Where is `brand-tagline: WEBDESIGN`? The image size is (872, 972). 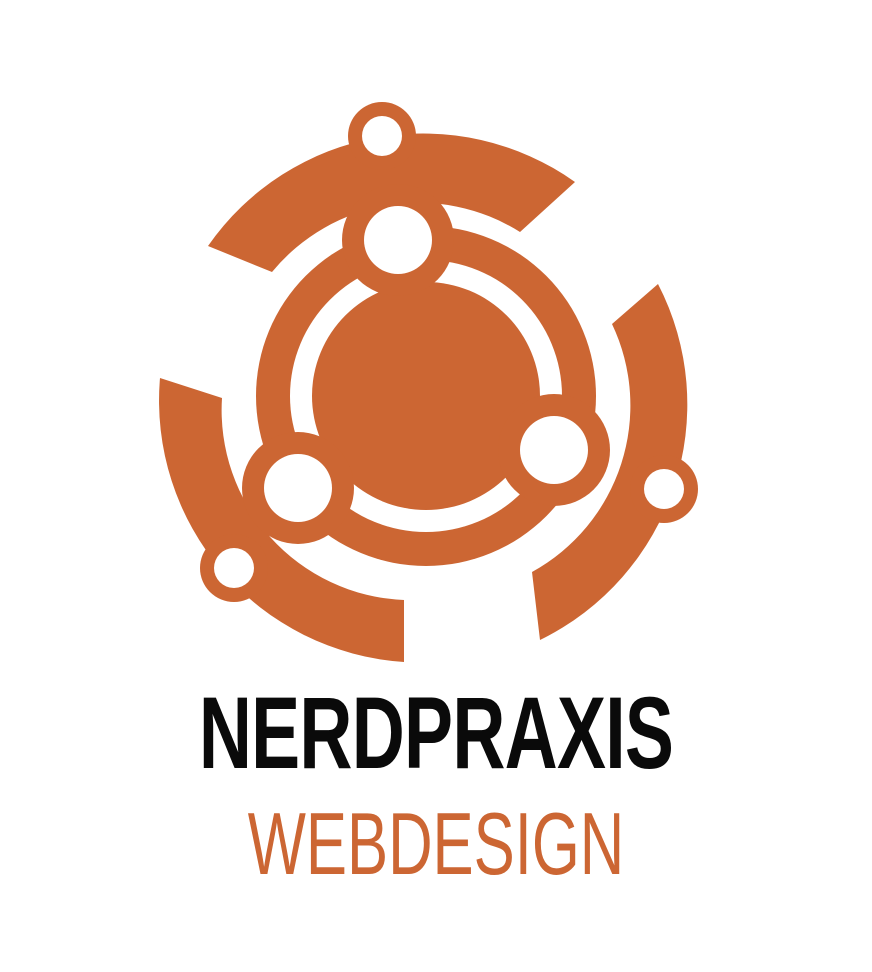 brand-tagline: WEBDESIGN is located at coordinates (436, 843).